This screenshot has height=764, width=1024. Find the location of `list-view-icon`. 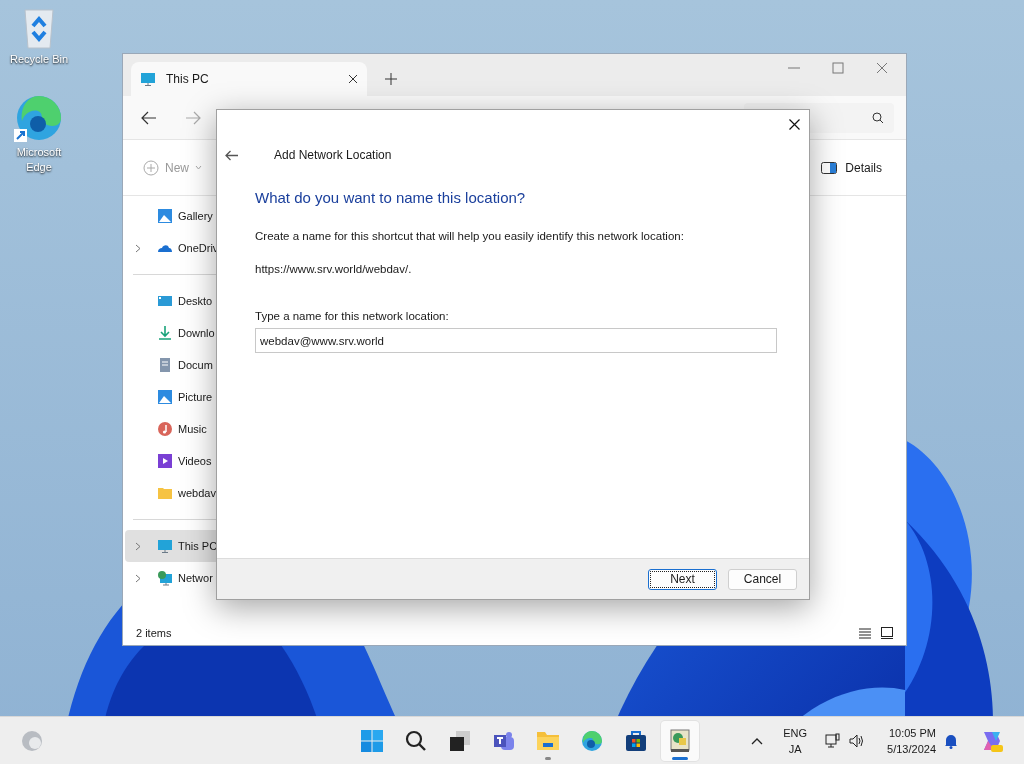

list-view-icon is located at coordinates (865, 633).